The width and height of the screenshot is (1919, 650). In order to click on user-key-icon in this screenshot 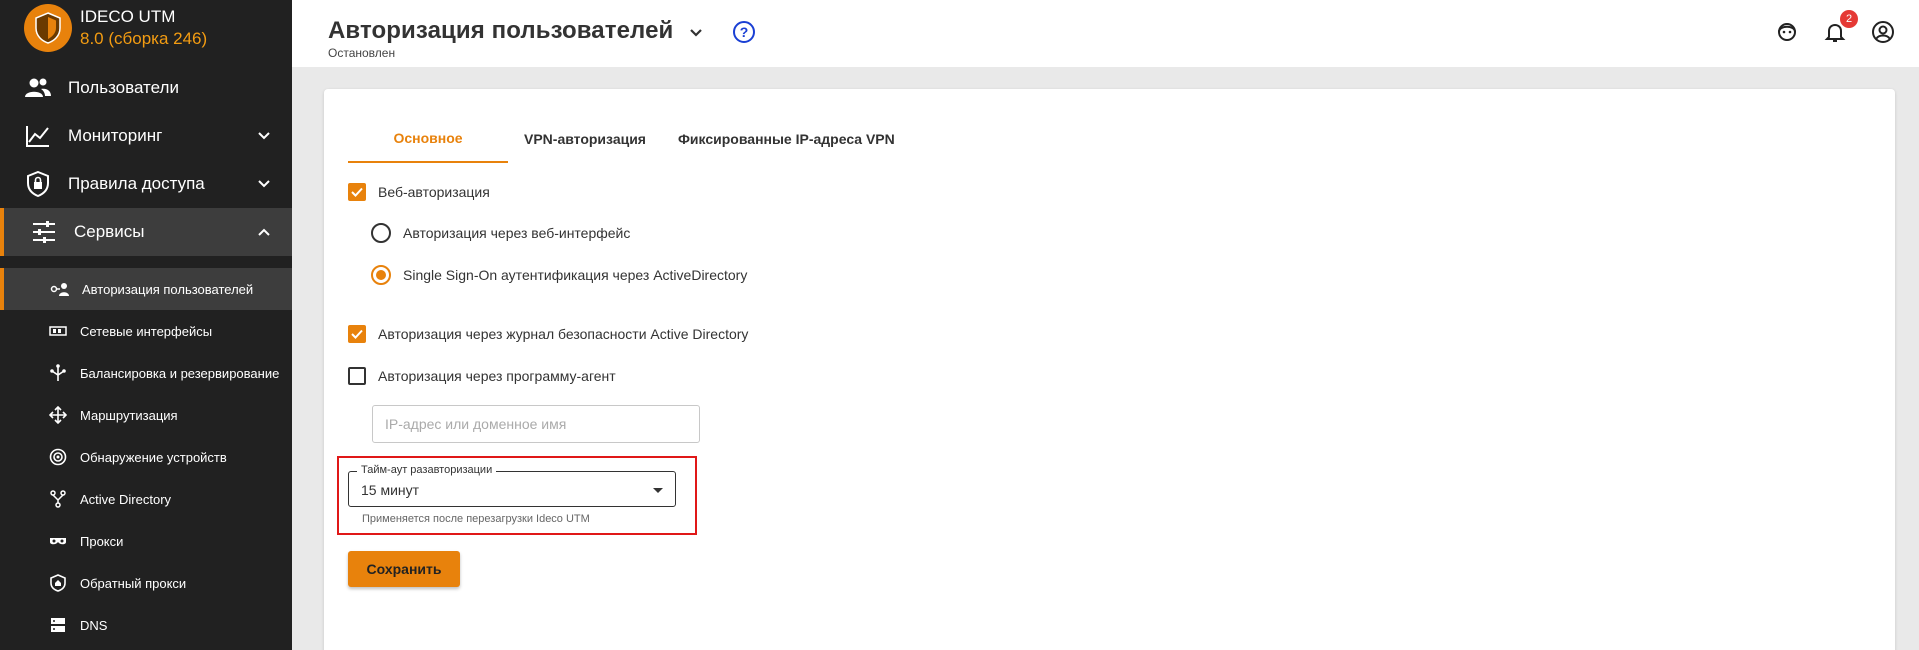, I will do `click(60, 289)`.